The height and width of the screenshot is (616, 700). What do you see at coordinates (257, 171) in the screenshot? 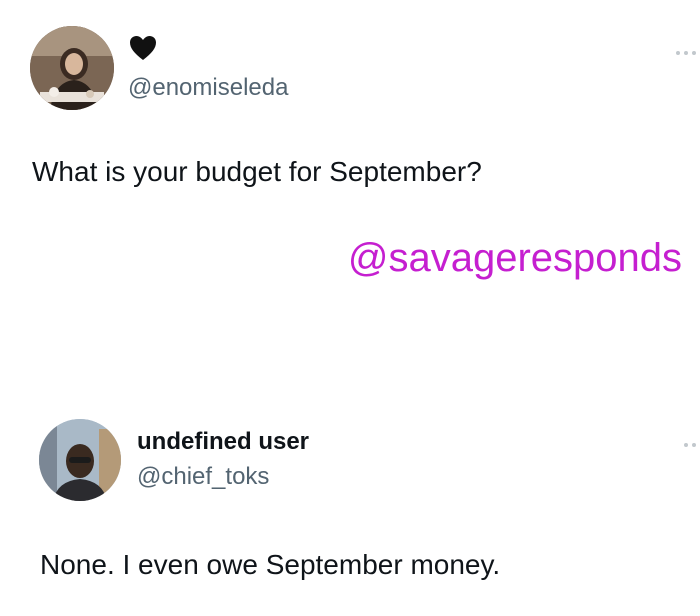
I see `tweet-text: What is your budget for September?` at bounding box center [257, 171].